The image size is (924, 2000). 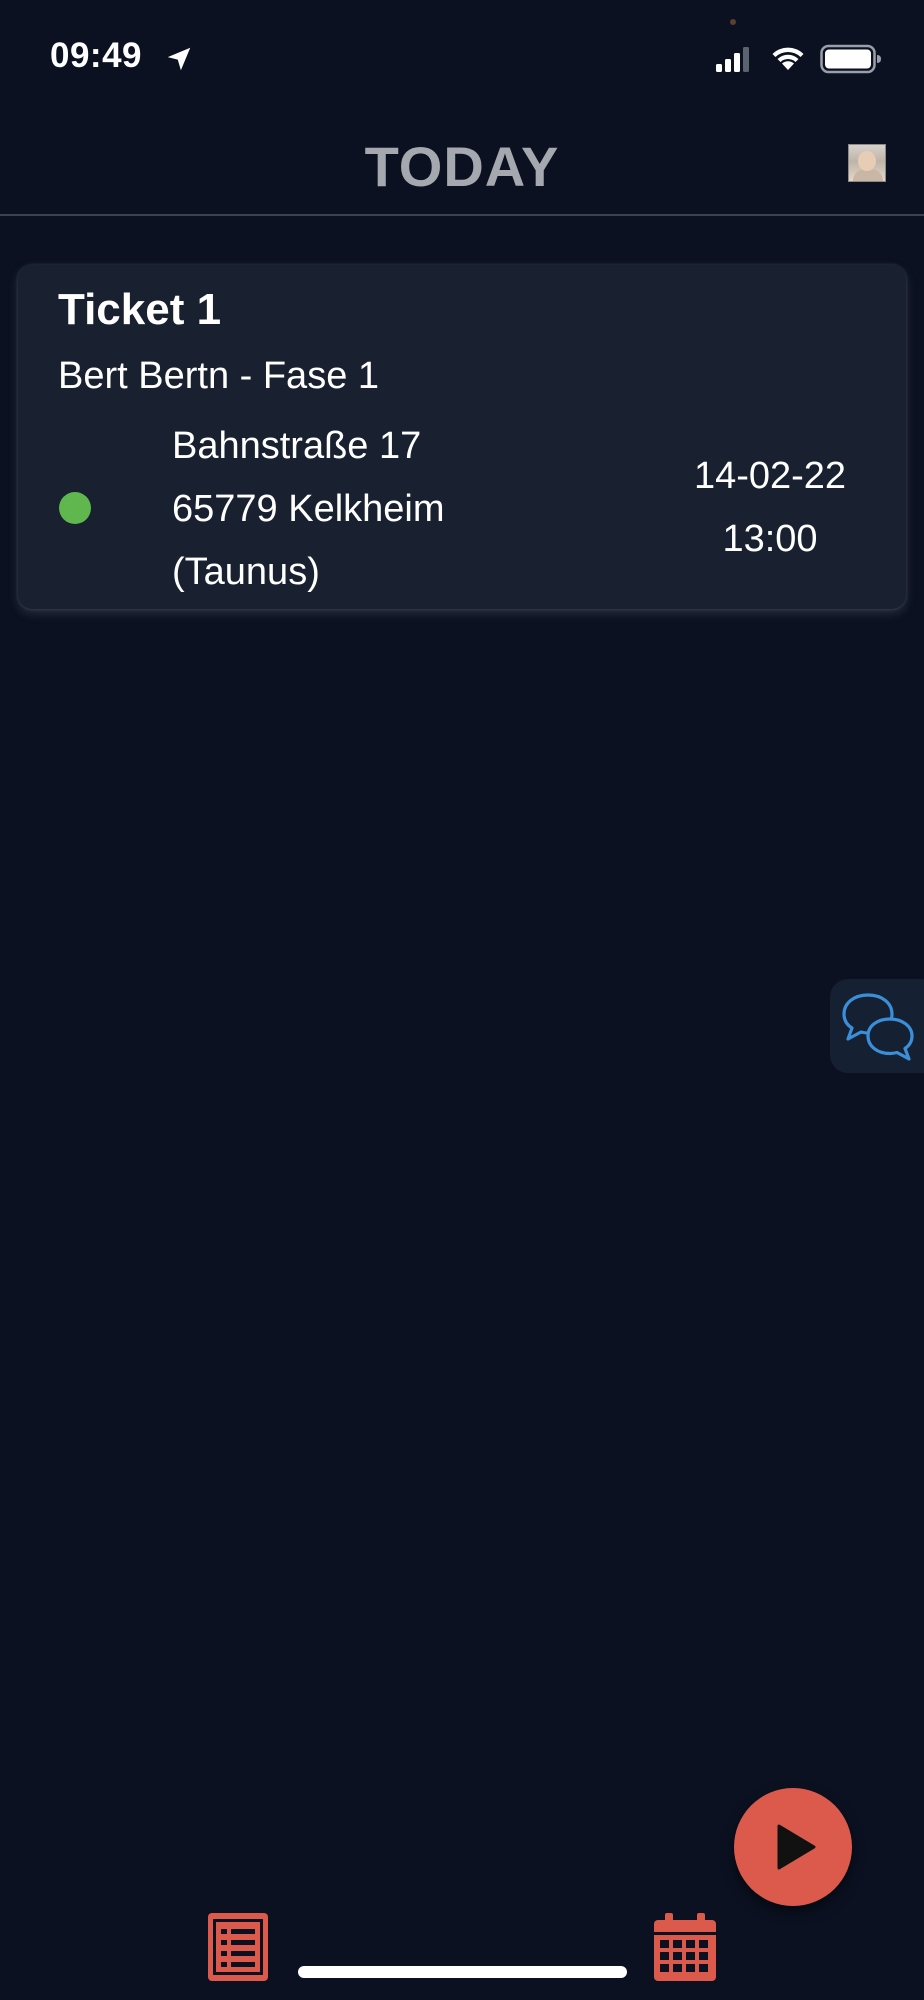 What do you see at coordinates (140, 309) in the screenshot?
I see `ticket-title: Ticket 1` at bounding box center [140, 309].